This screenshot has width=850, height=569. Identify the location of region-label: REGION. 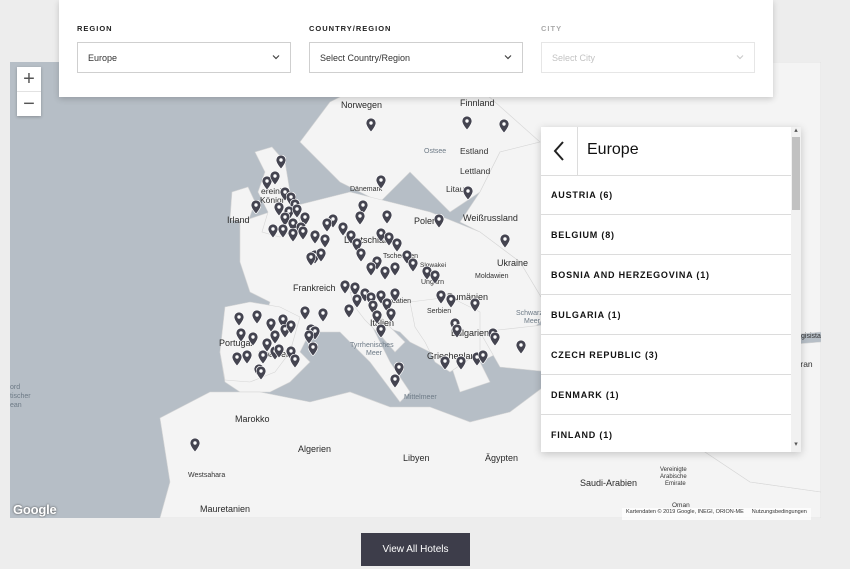
(95, 28).